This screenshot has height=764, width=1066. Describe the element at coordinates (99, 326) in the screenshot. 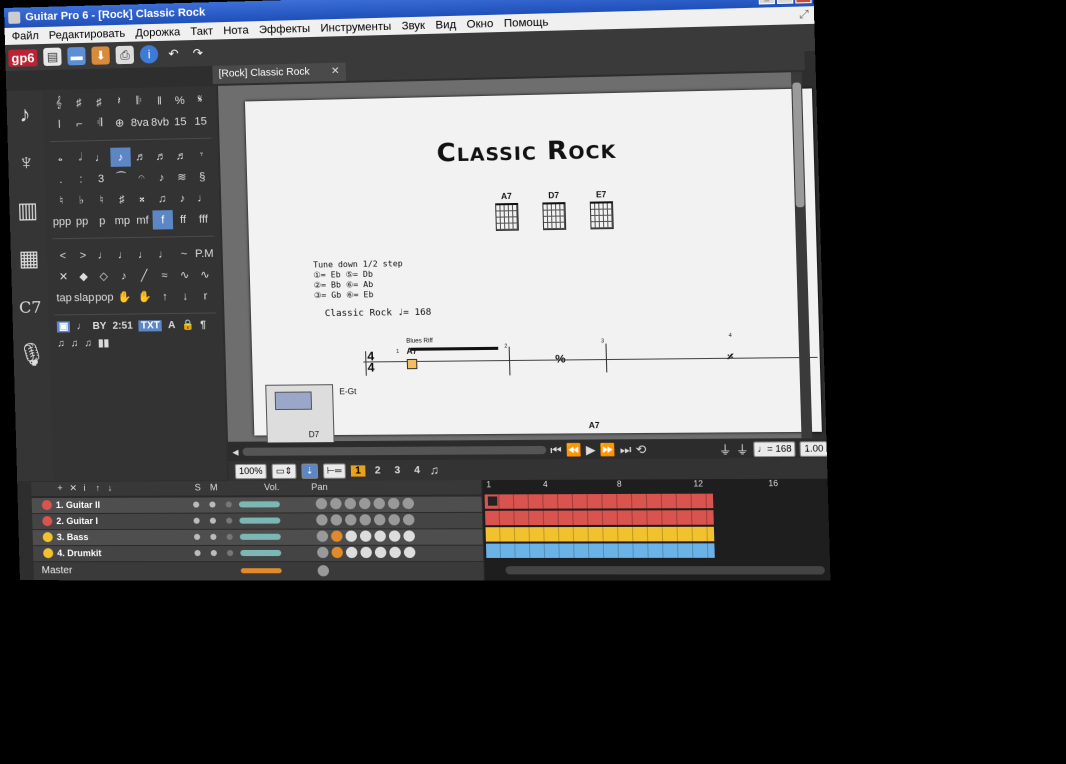

I see `by-icon: BY` at that location.